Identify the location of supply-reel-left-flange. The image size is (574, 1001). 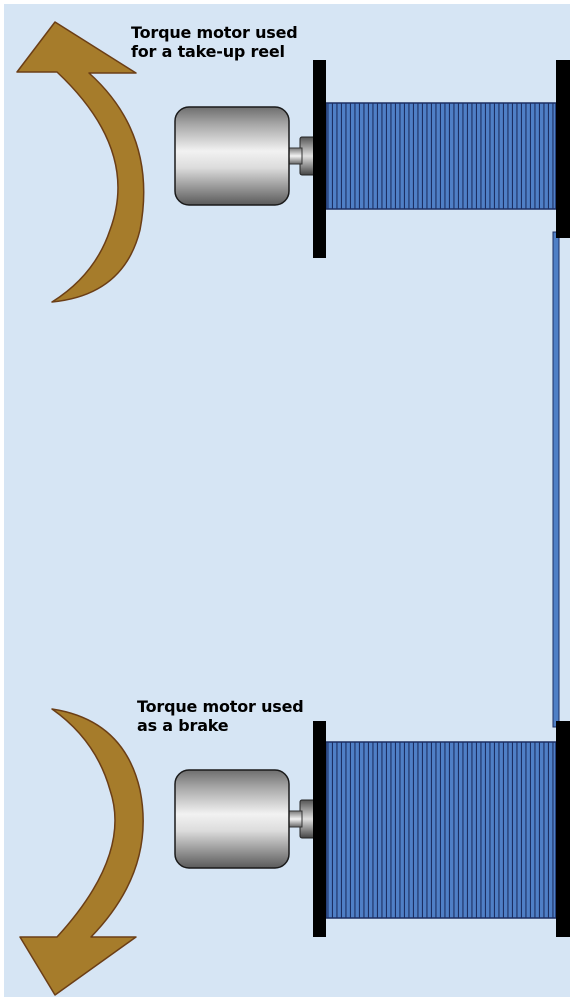
(319, 829).